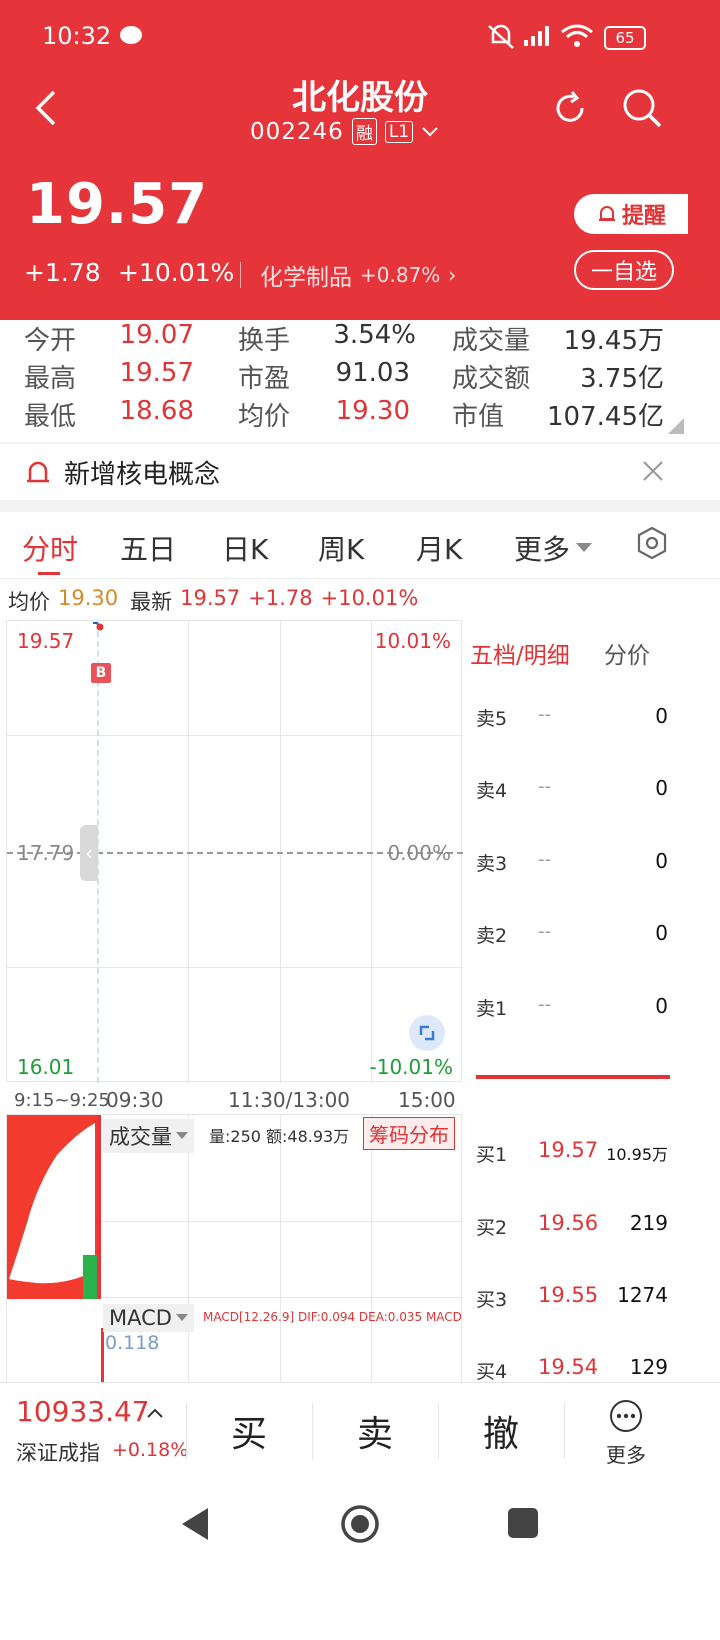  I want to click on index-value: 10933.47, so click(83, 1411).